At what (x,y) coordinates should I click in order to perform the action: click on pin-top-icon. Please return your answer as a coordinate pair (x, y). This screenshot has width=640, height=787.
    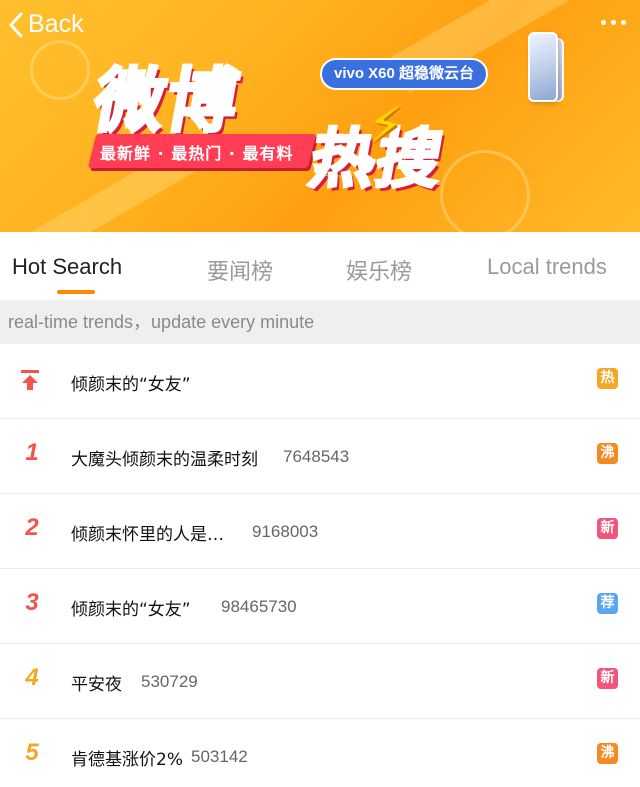
    Looking at the image, I should click on (30, 380).